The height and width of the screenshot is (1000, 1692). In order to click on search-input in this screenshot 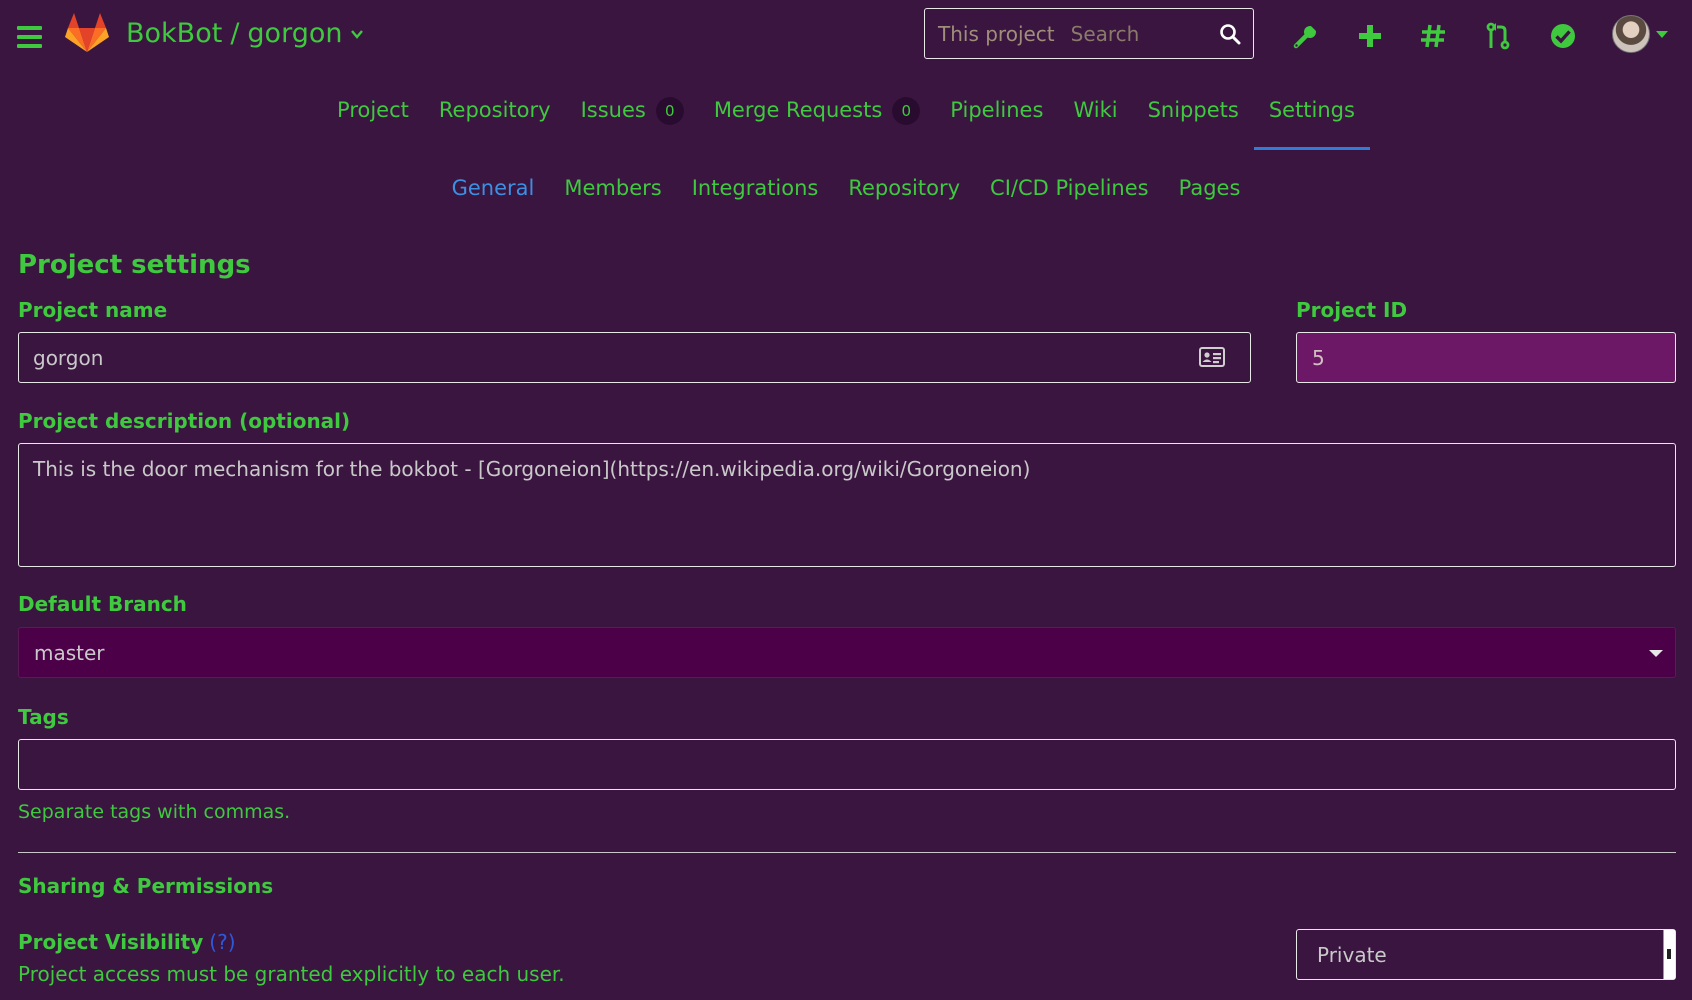, I will do `click(1144, 33)`.